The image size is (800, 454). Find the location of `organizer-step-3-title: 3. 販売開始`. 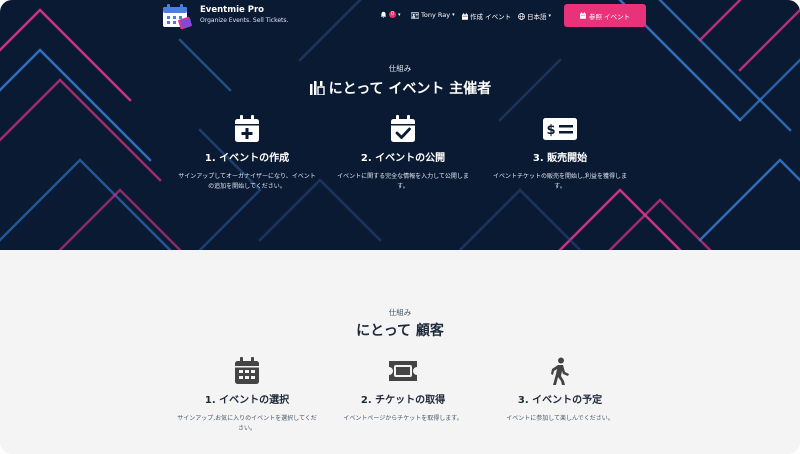

organizer-step-3-title: 3. 販売開始 is located at coordinates (560, 158).